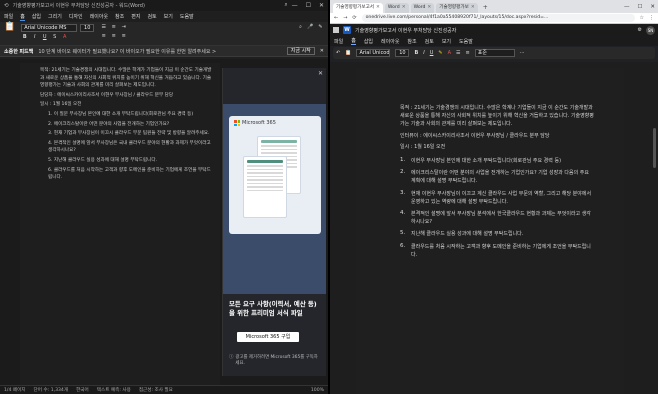 The width and height of the screenshot is (658, 394). I want to click on infobar-button: 지금 시작, so click(300, 51).